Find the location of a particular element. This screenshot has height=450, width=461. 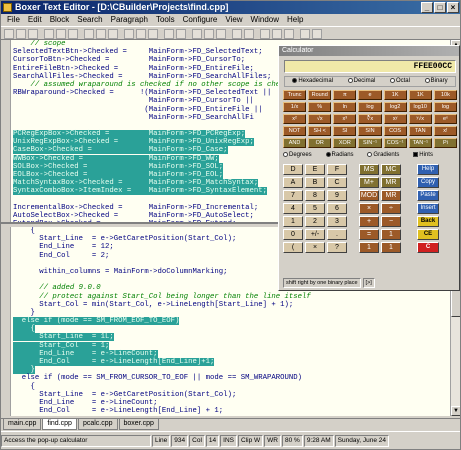

calc-key-button: 2 is located at coordinates (315, 221).